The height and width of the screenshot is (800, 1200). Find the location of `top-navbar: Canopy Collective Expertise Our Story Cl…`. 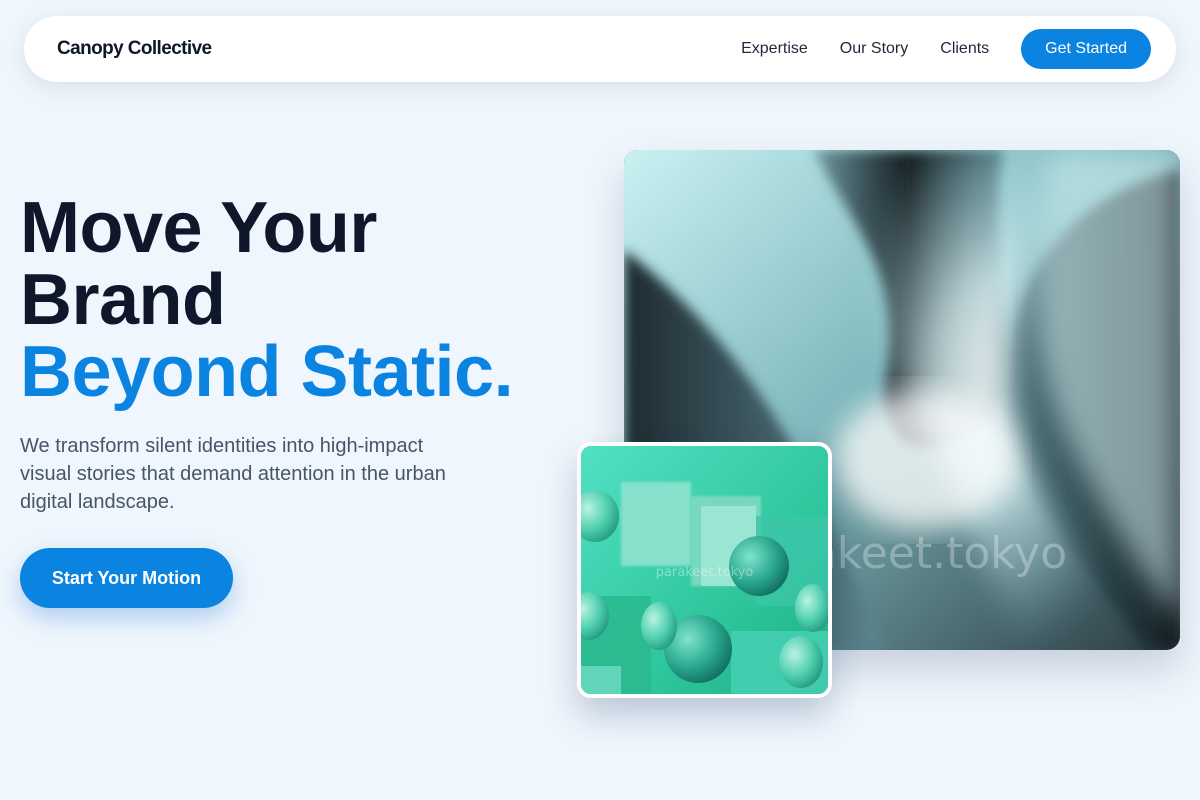

top-navbar: Canopy Collective Expertise Our Story Cl… is located at coordinates (600, 49).